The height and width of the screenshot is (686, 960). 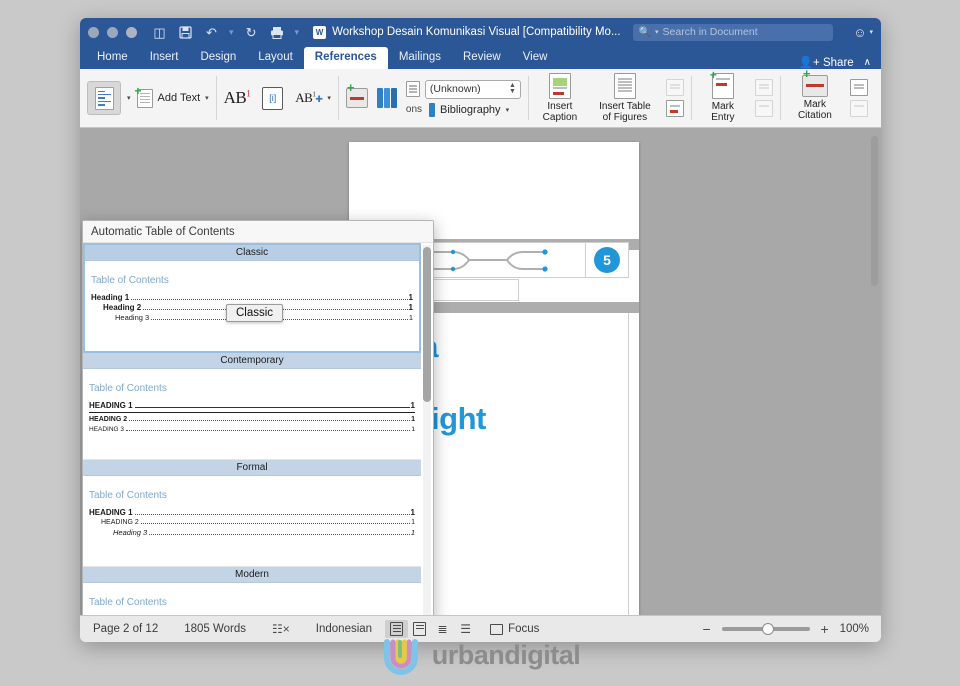 What do you see at coordinates (455, 89) in the screenshot?
I see `citation-style-value: (Unknown)` at bounding box center [455, 89].